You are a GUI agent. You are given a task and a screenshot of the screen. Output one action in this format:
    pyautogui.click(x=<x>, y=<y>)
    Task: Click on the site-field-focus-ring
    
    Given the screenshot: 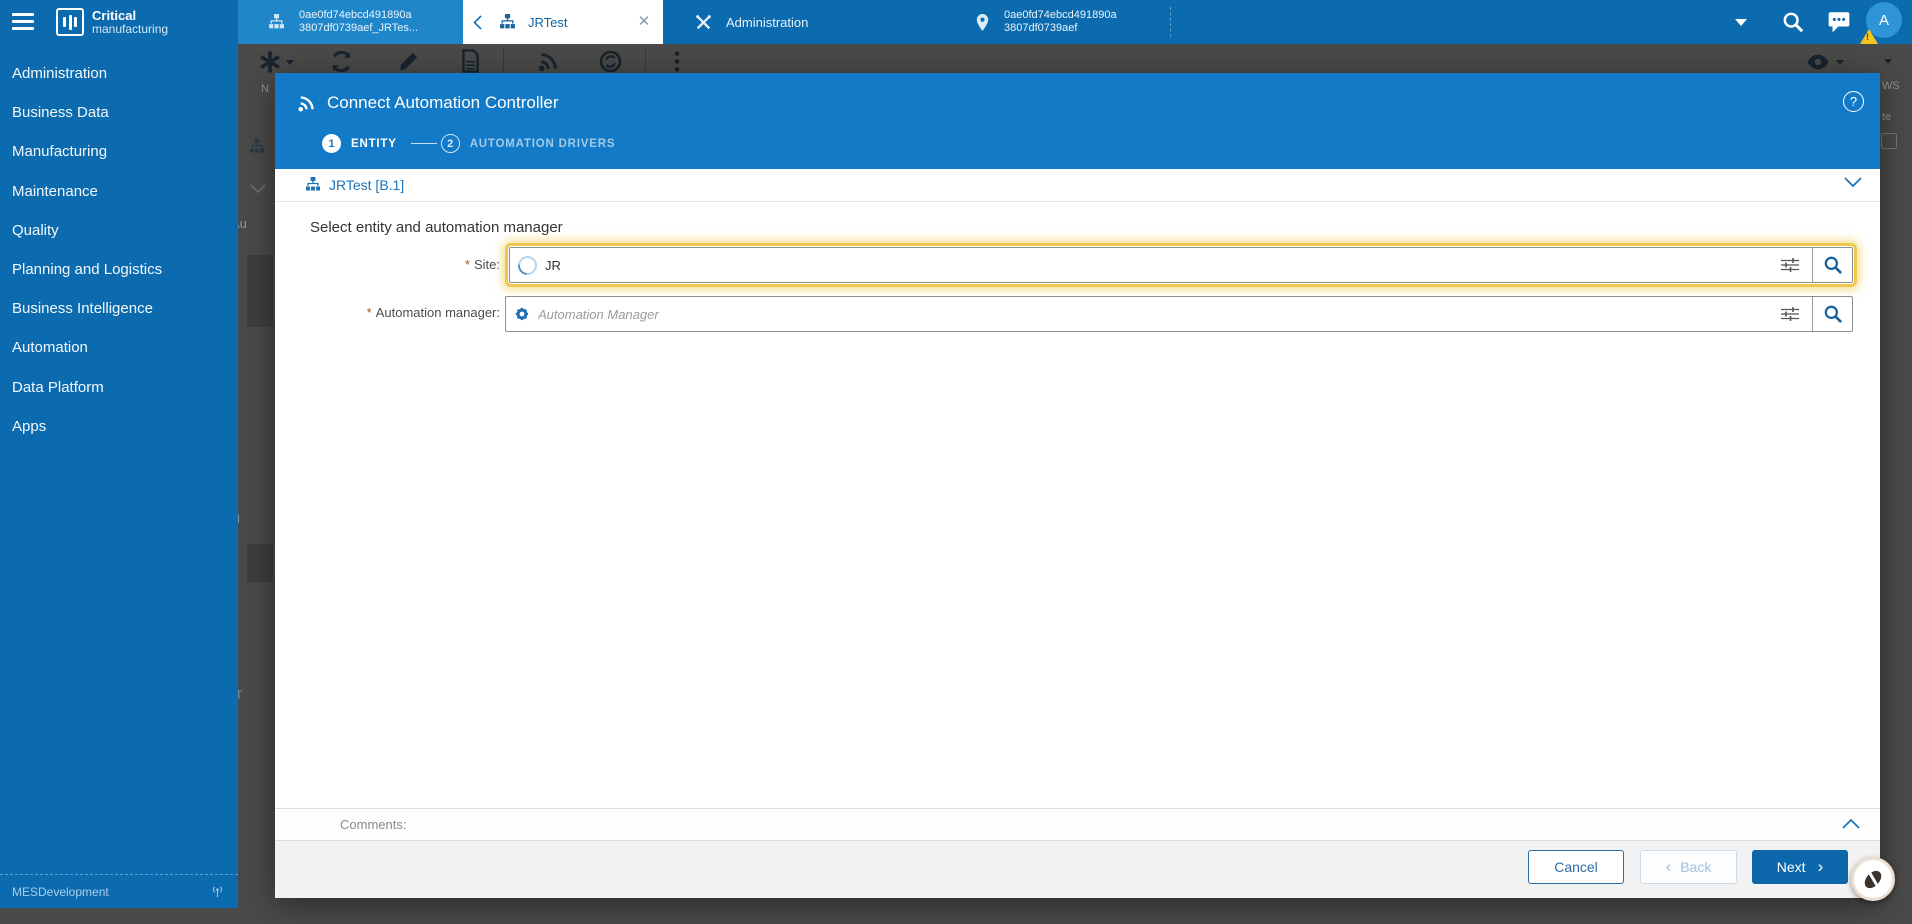 What is the action you would take?
    pyautogui.click(x=1181, y=265)
    